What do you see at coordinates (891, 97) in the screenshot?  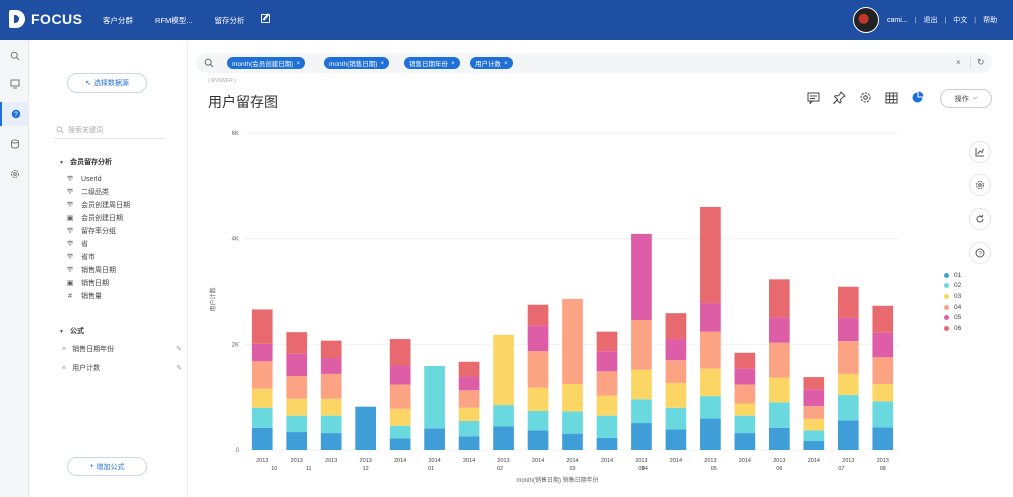 I see `table-icon` at bounding box center [891, 97].